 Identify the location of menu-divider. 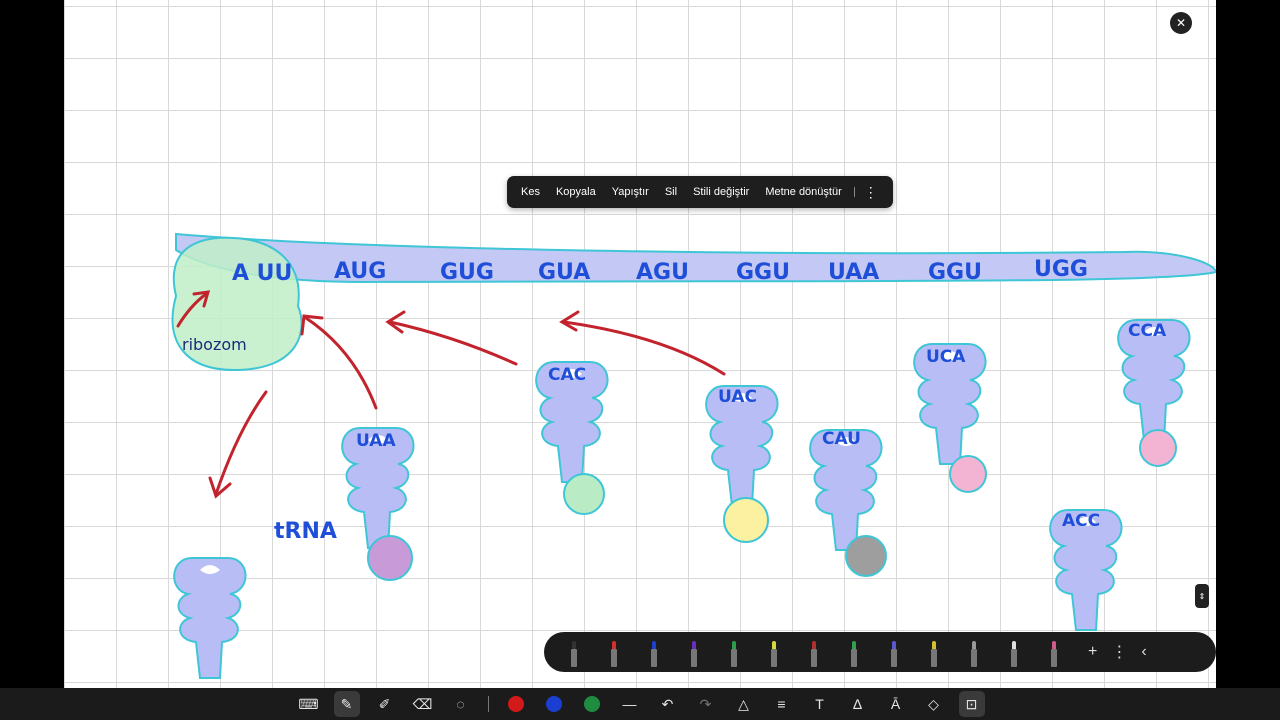
(854, 192).